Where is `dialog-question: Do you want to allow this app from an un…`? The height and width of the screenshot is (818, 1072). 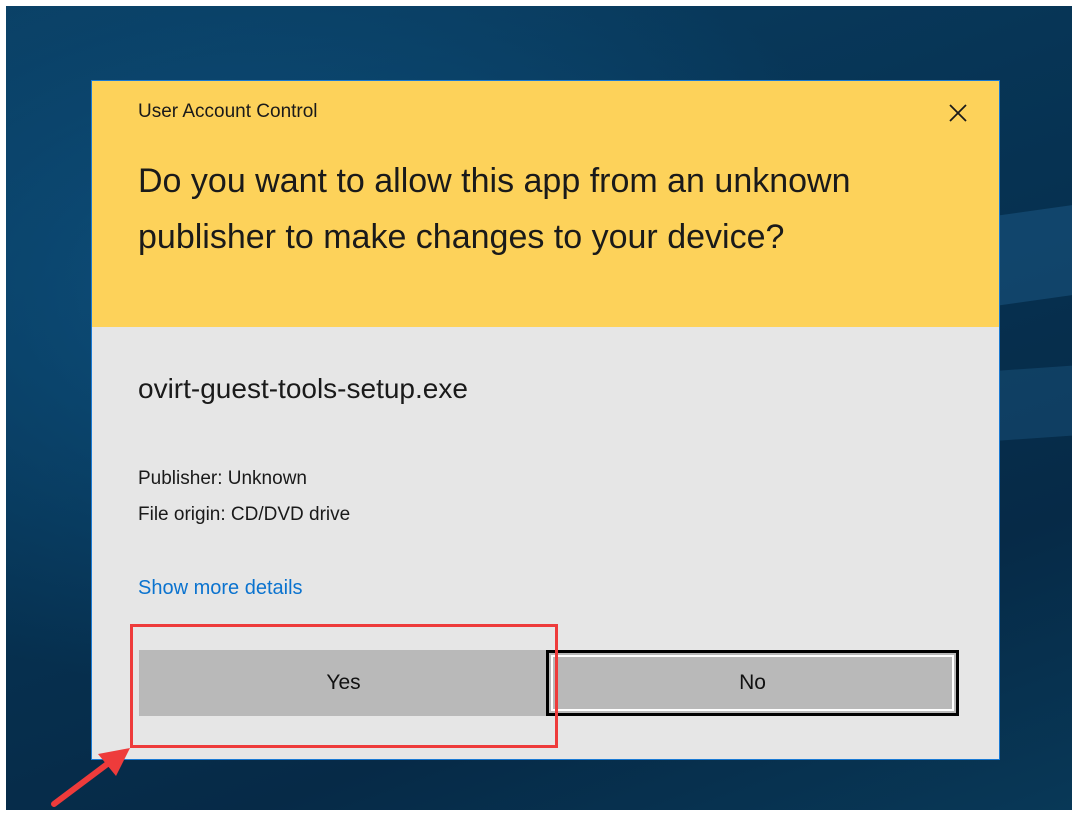
dialog-question: Do you want to allow this app from an un… is located at coordinates (494, 209).